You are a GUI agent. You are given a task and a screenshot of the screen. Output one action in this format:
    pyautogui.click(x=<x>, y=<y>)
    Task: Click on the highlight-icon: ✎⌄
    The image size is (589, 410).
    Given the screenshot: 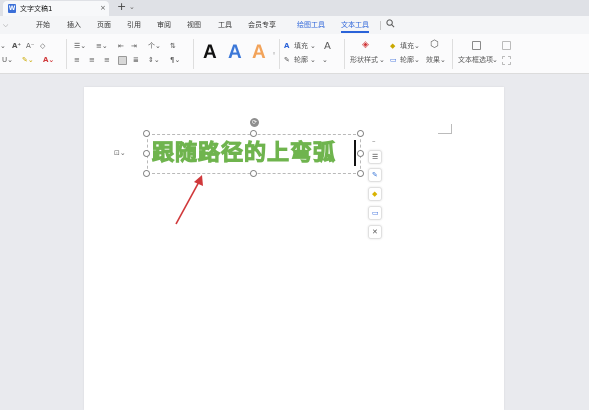 What is the action you would take?
    pyautogui.click(x=28, y=60)
    